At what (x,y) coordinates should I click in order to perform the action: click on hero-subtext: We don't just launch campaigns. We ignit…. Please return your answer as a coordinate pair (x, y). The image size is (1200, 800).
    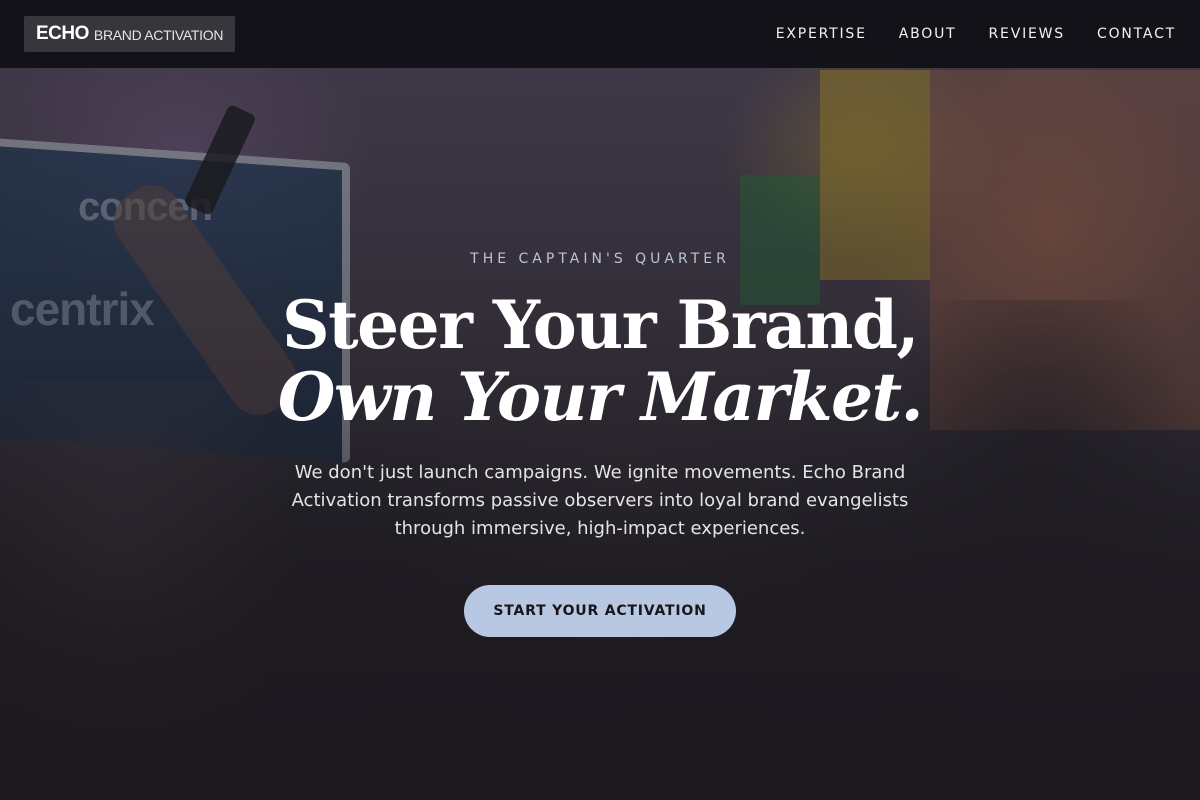
    Looking at the image, I should click on (600, 500).